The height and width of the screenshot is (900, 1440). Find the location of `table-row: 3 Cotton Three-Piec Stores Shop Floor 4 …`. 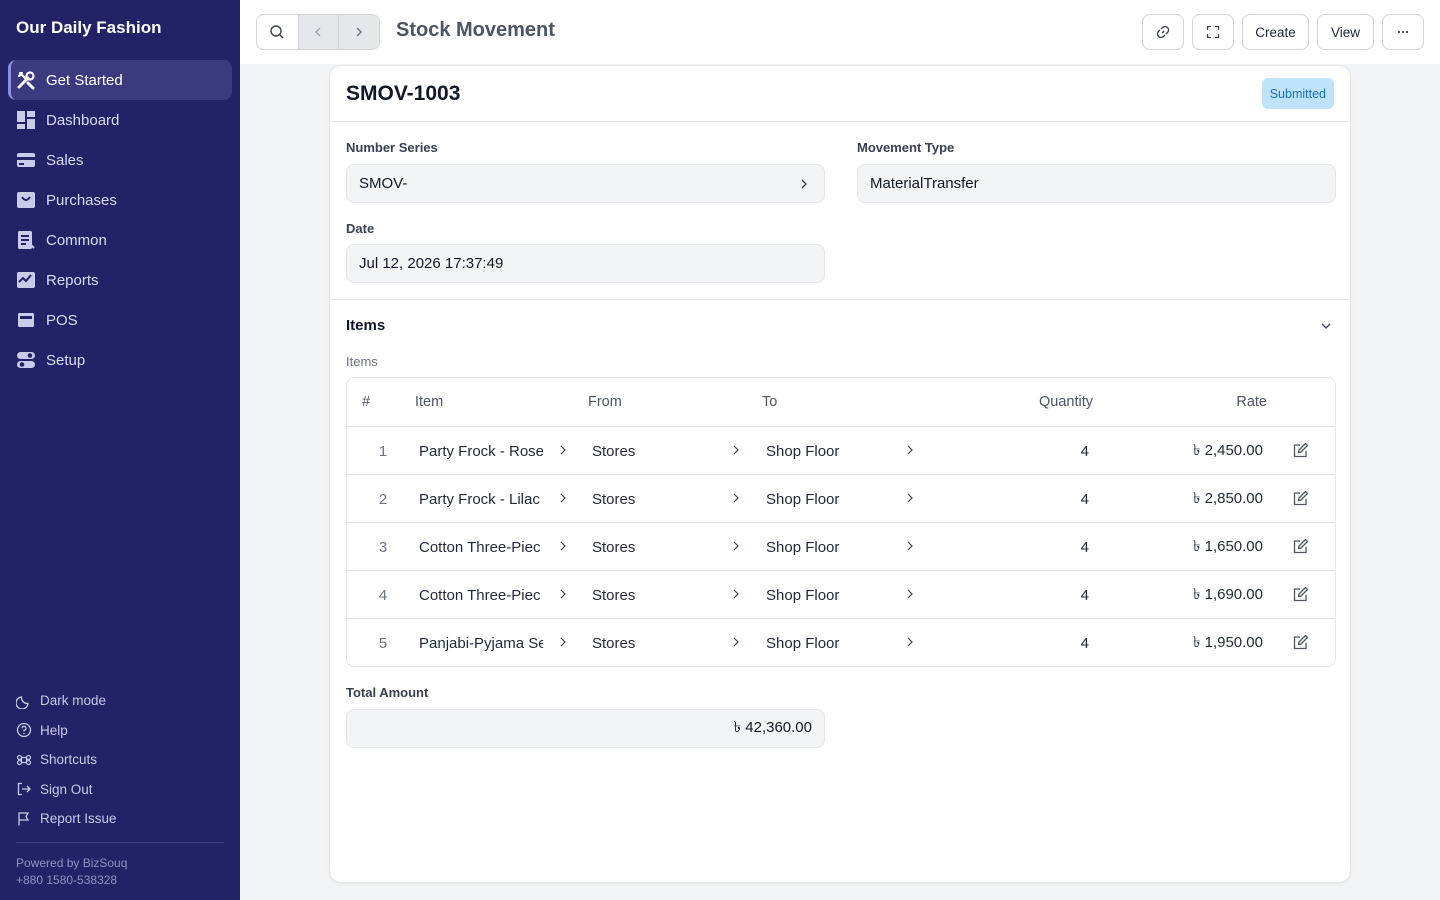

table-row: 3 Cotton Three-Piec Stores Shop Floor 4 … is located at coordinates (841, 547).